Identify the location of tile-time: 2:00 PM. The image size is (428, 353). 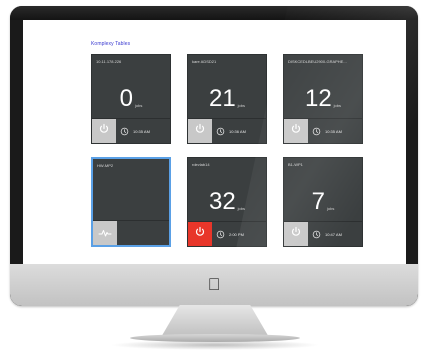
(236, 234).